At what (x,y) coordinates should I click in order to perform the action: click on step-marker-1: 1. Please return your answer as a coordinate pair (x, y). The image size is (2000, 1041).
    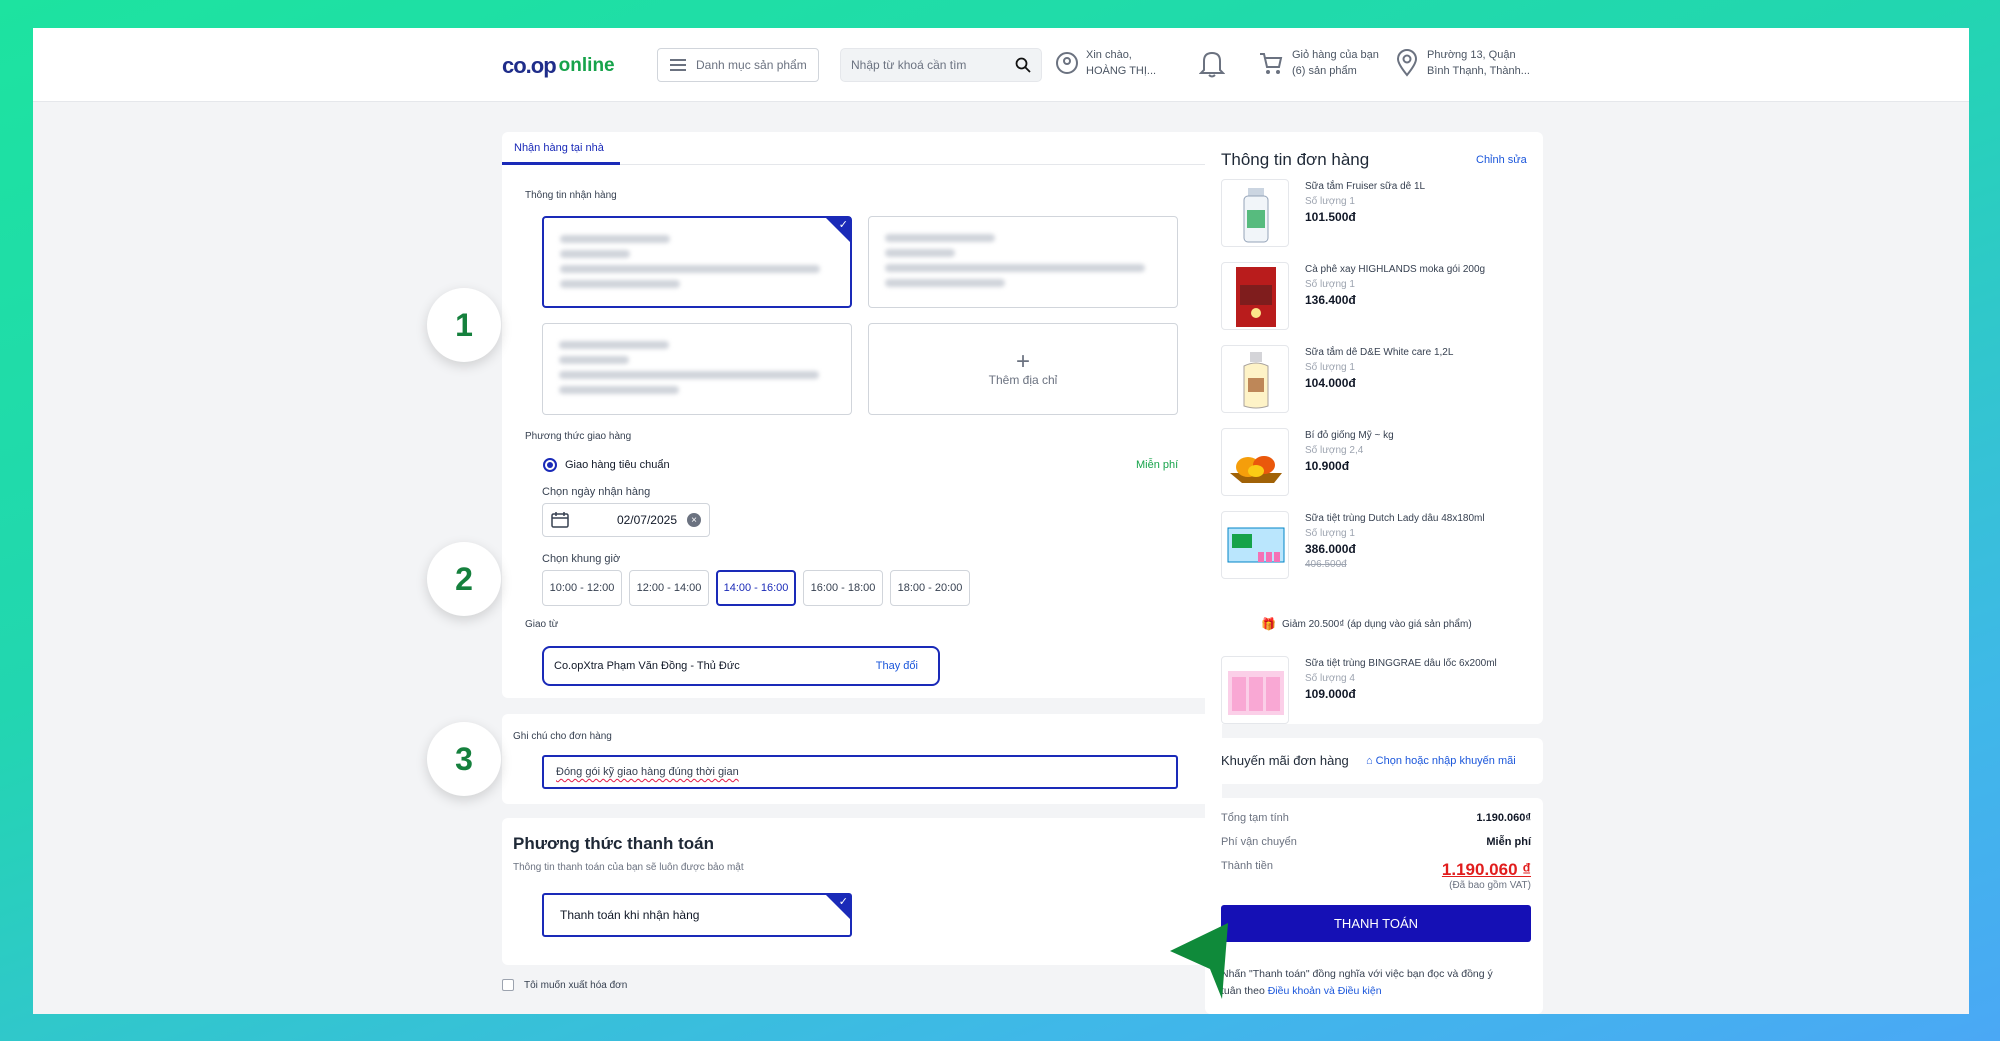
    Looking at the image, I should click on (464, 325).